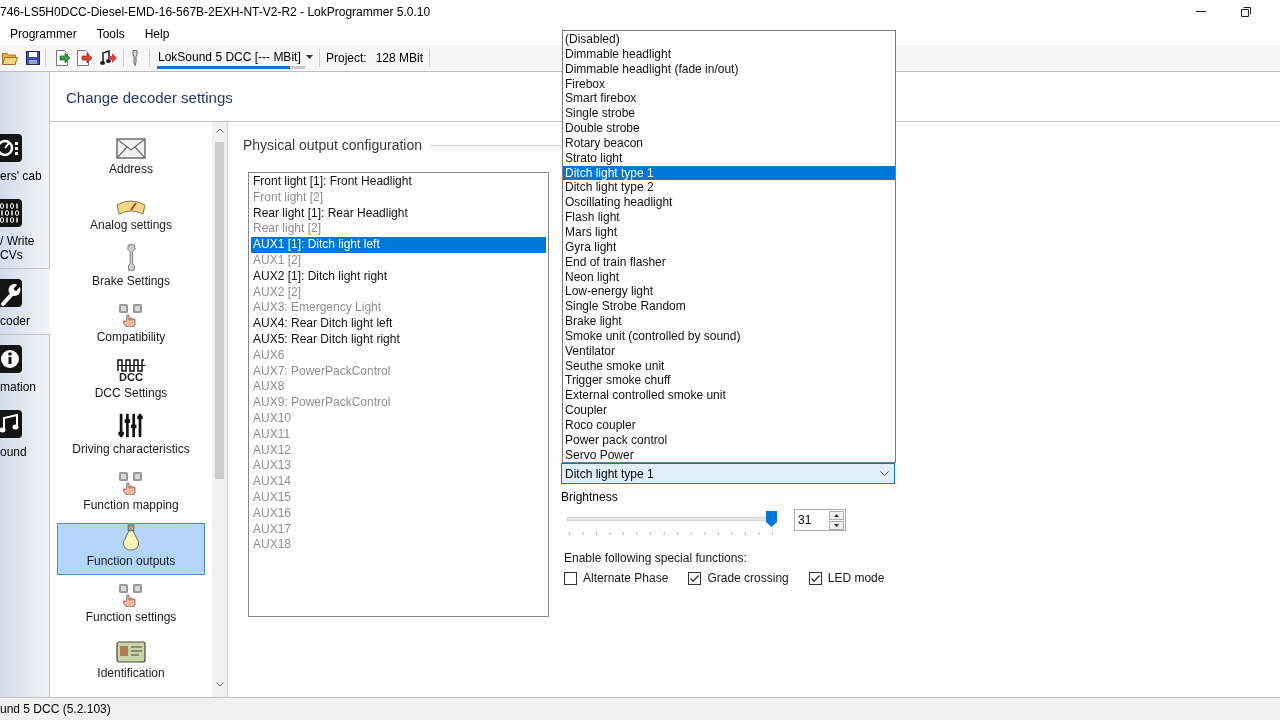  I want to click on settings-nav-item: Compatibility, so click(131, 325).